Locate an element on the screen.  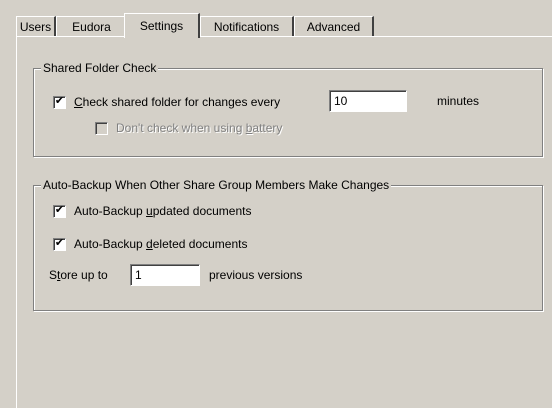
tab-users-label: Users is located at coordinates (35, 27).